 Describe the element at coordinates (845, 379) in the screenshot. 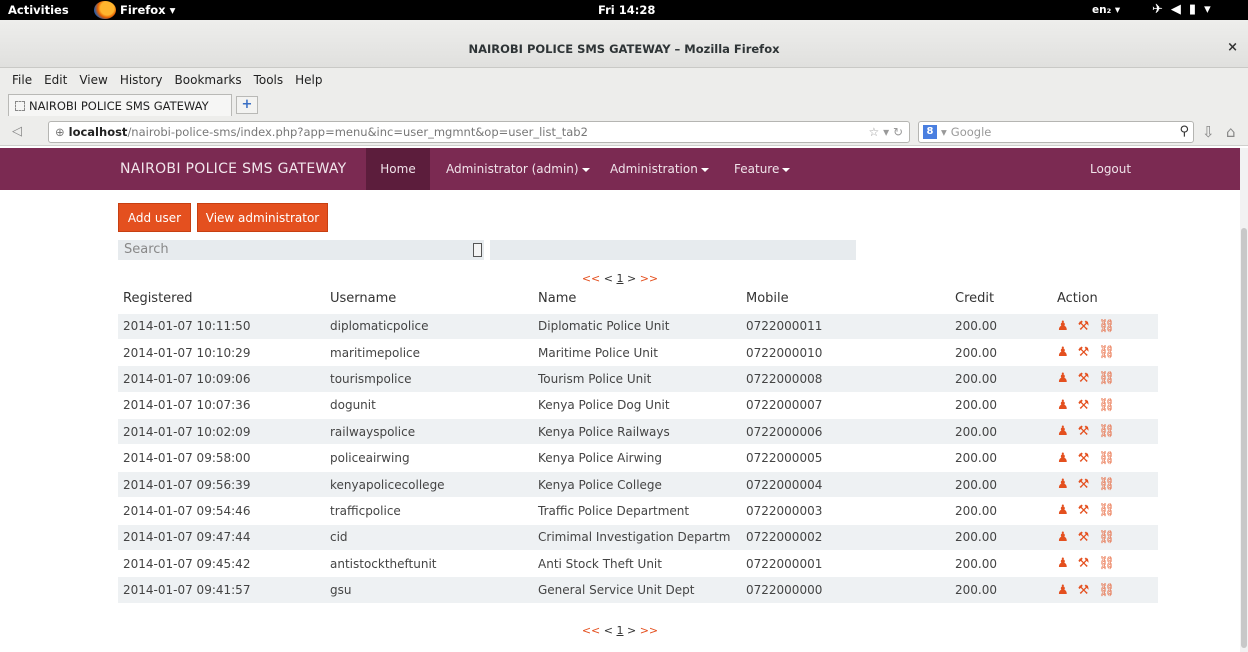

I see `mobile-cell: 0722000008` at that location.